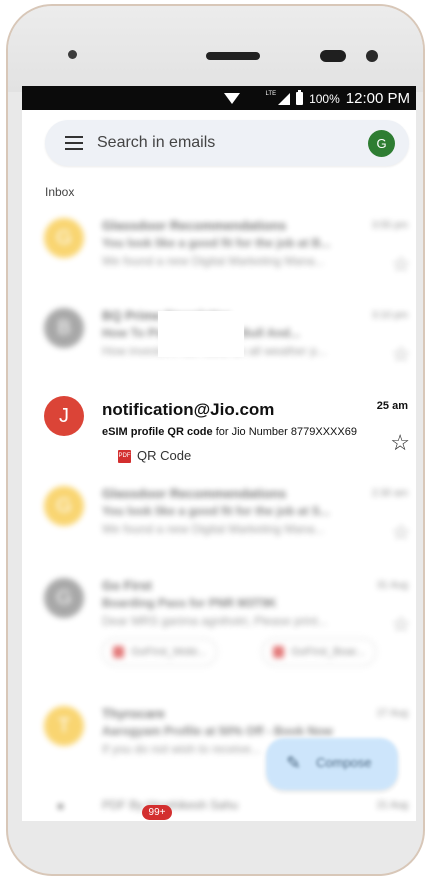 Image resolution: width=429 pixels, height=880 pixels. I want to click on email-time: 3:55 pm, so click(389, 225).